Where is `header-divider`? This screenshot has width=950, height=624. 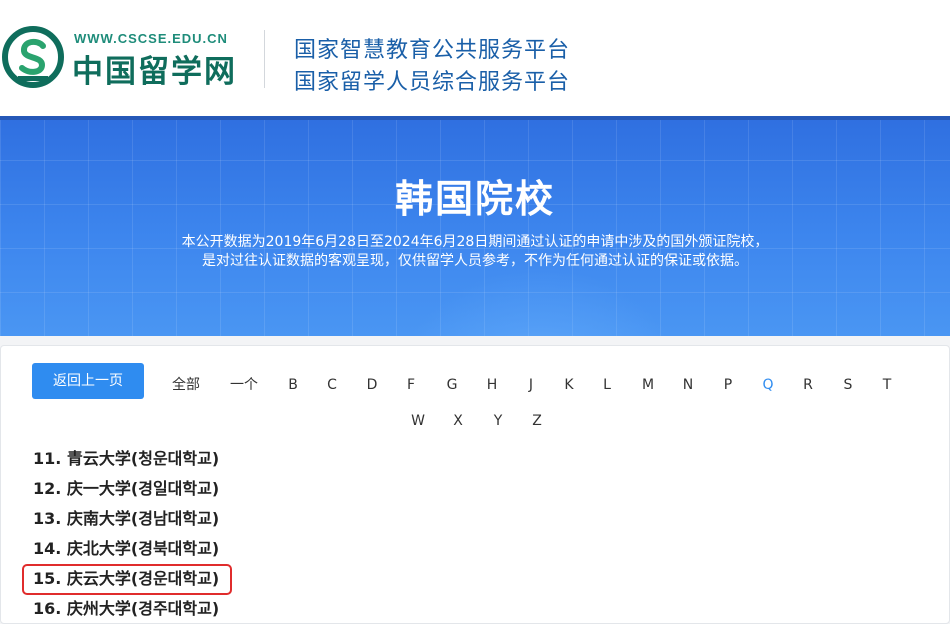 header-divider is located at coordinates (264, 59).